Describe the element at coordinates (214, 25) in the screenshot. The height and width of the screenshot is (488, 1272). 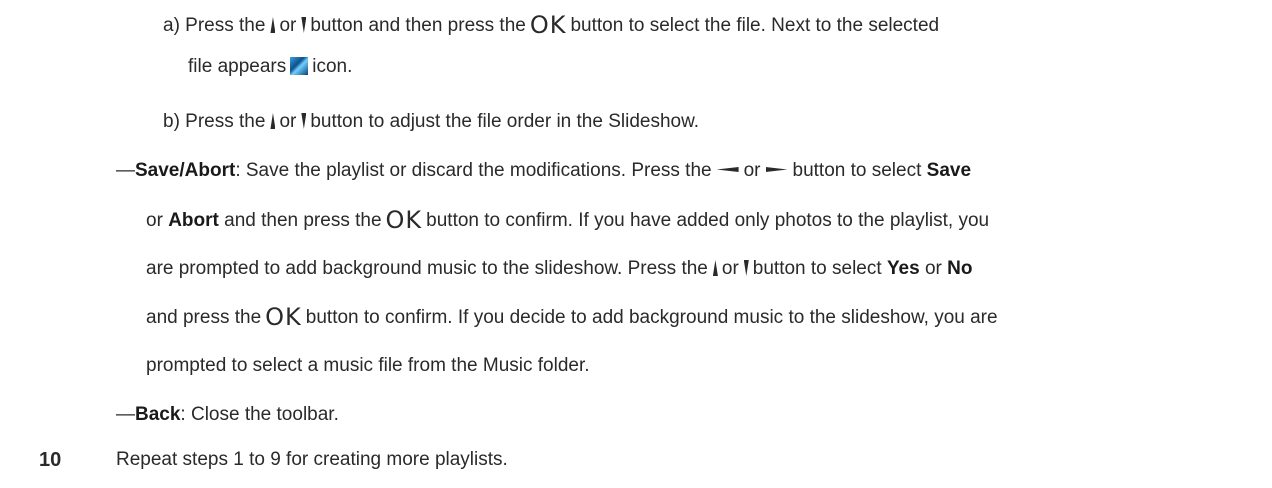
I see `text: a) Press the` at that location.